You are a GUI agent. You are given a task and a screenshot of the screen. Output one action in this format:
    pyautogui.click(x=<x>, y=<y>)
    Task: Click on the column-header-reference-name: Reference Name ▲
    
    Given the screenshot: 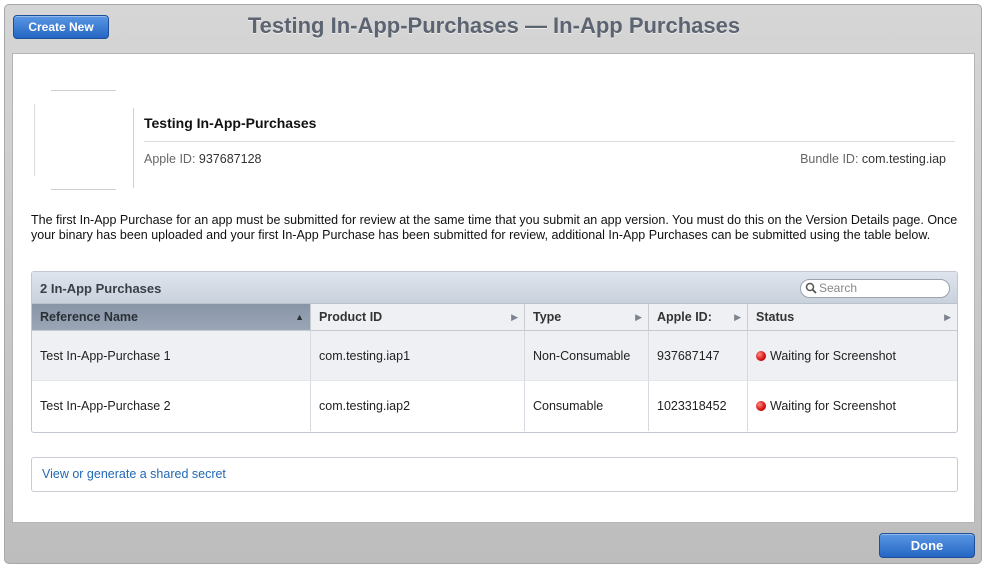 What is the action you would take?
    pyautogui.click(x=171, y=317)
    